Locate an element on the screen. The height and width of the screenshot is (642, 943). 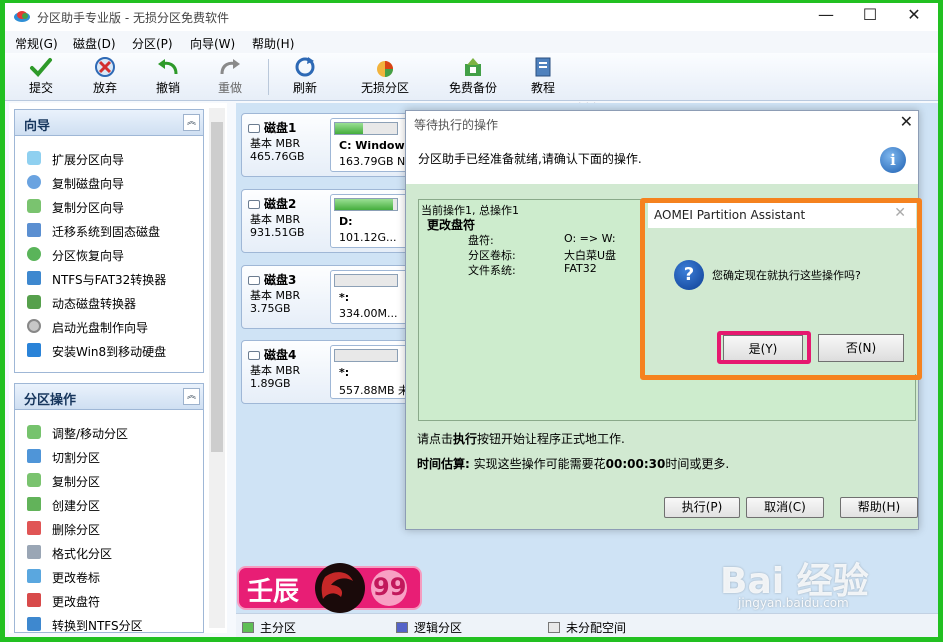
partition-ops-title: 分区操作 is located at coordinates (50, 400).